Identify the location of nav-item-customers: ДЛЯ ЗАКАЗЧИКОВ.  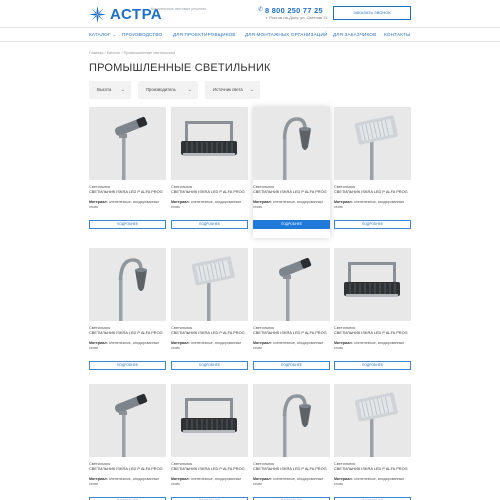
(354, 34).